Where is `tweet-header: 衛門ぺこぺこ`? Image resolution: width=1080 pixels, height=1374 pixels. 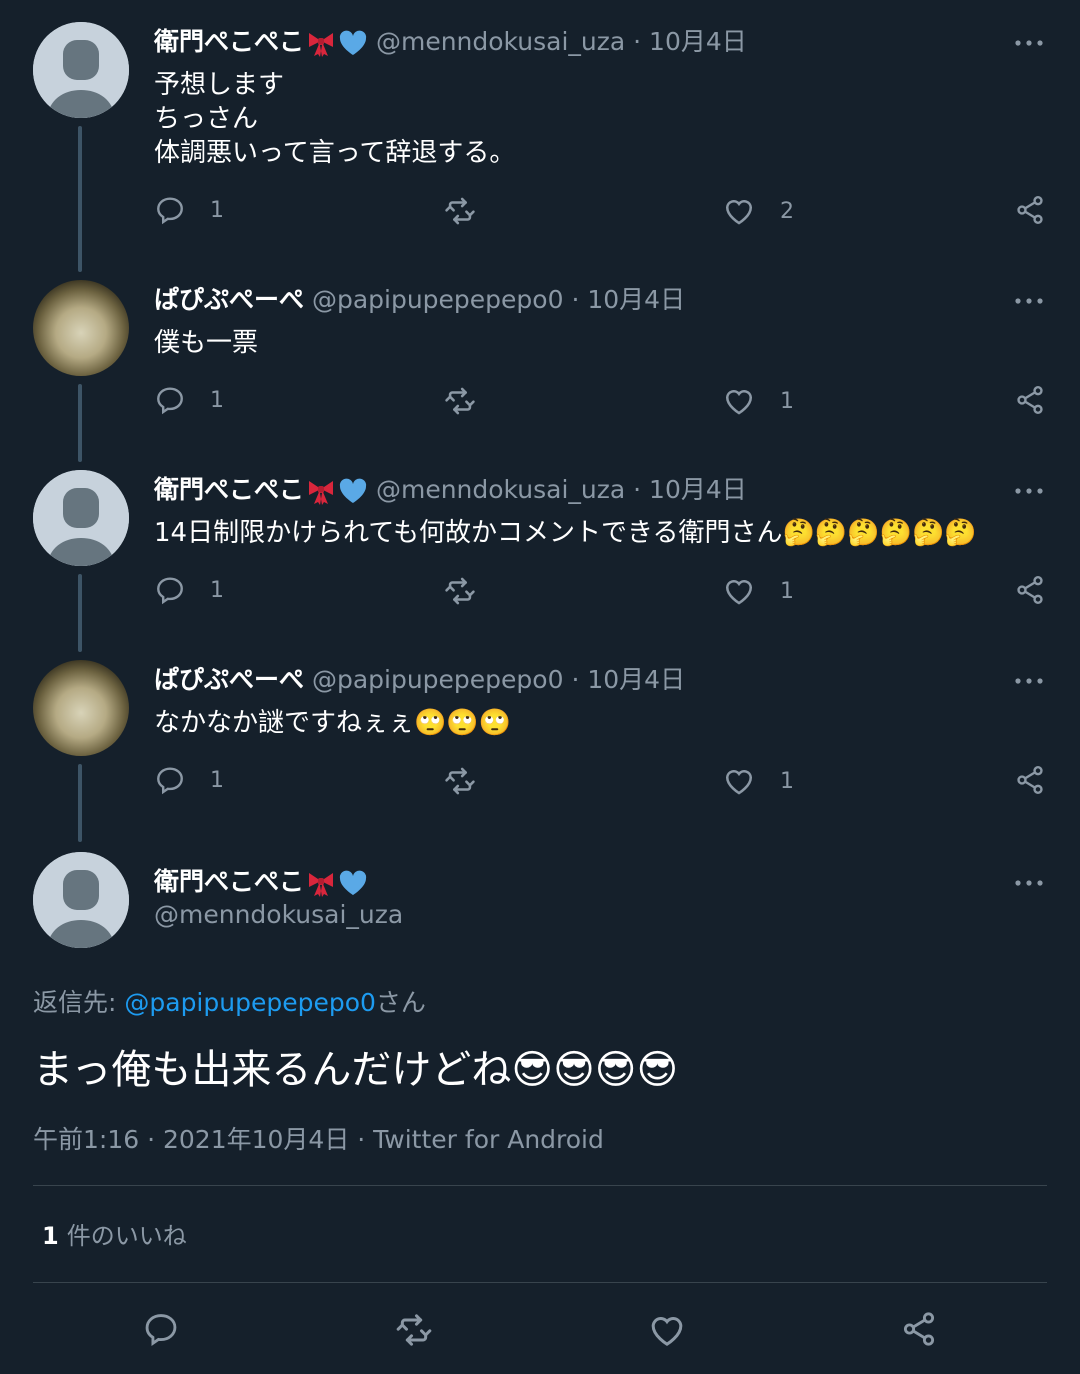
tweet-header: 衛門ぺこぺこ is located at coordinates (261, 880).